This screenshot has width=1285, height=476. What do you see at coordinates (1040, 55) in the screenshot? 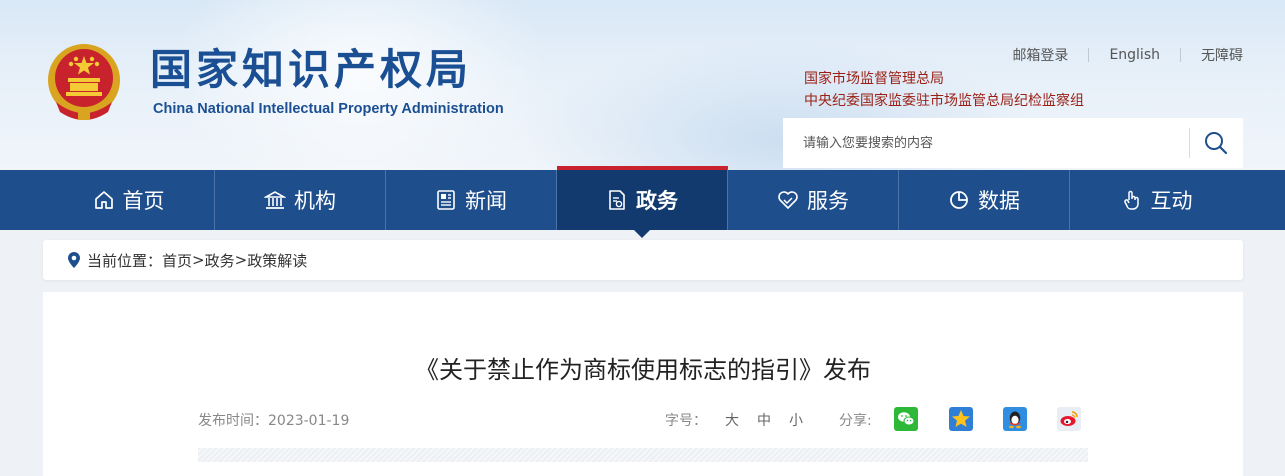
I see `mail-login-link: 邮箱登录` at bounding box center [1040, 55].